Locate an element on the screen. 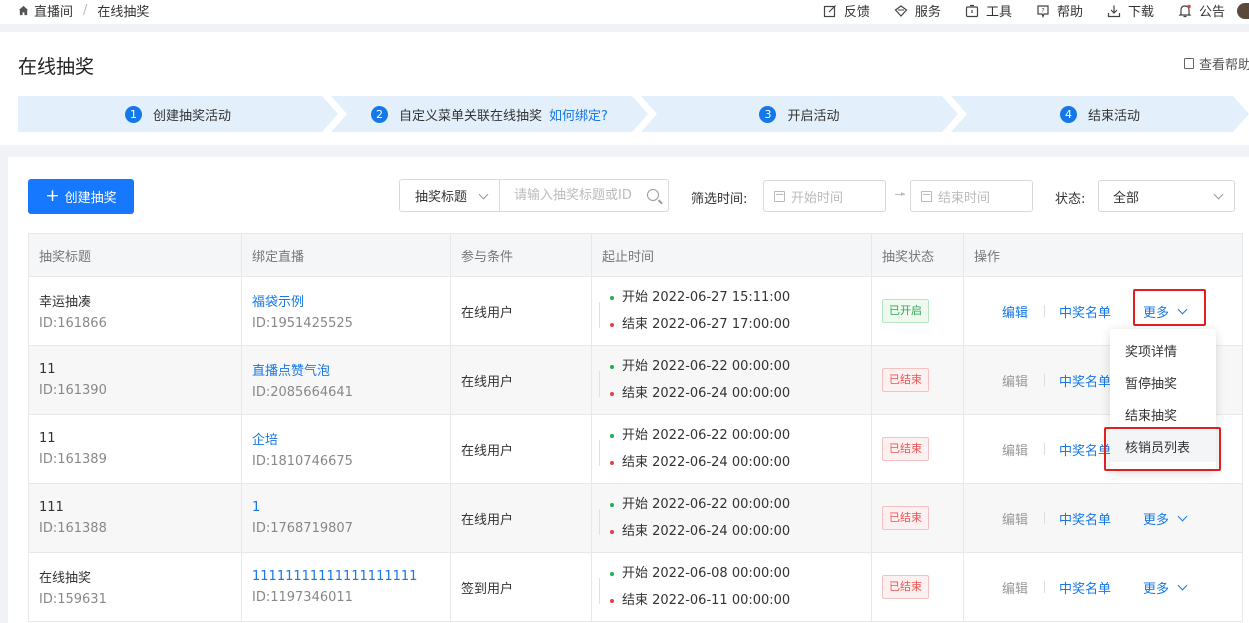  nav-help: ? 帮助 is located at coordinates (1059, 10).